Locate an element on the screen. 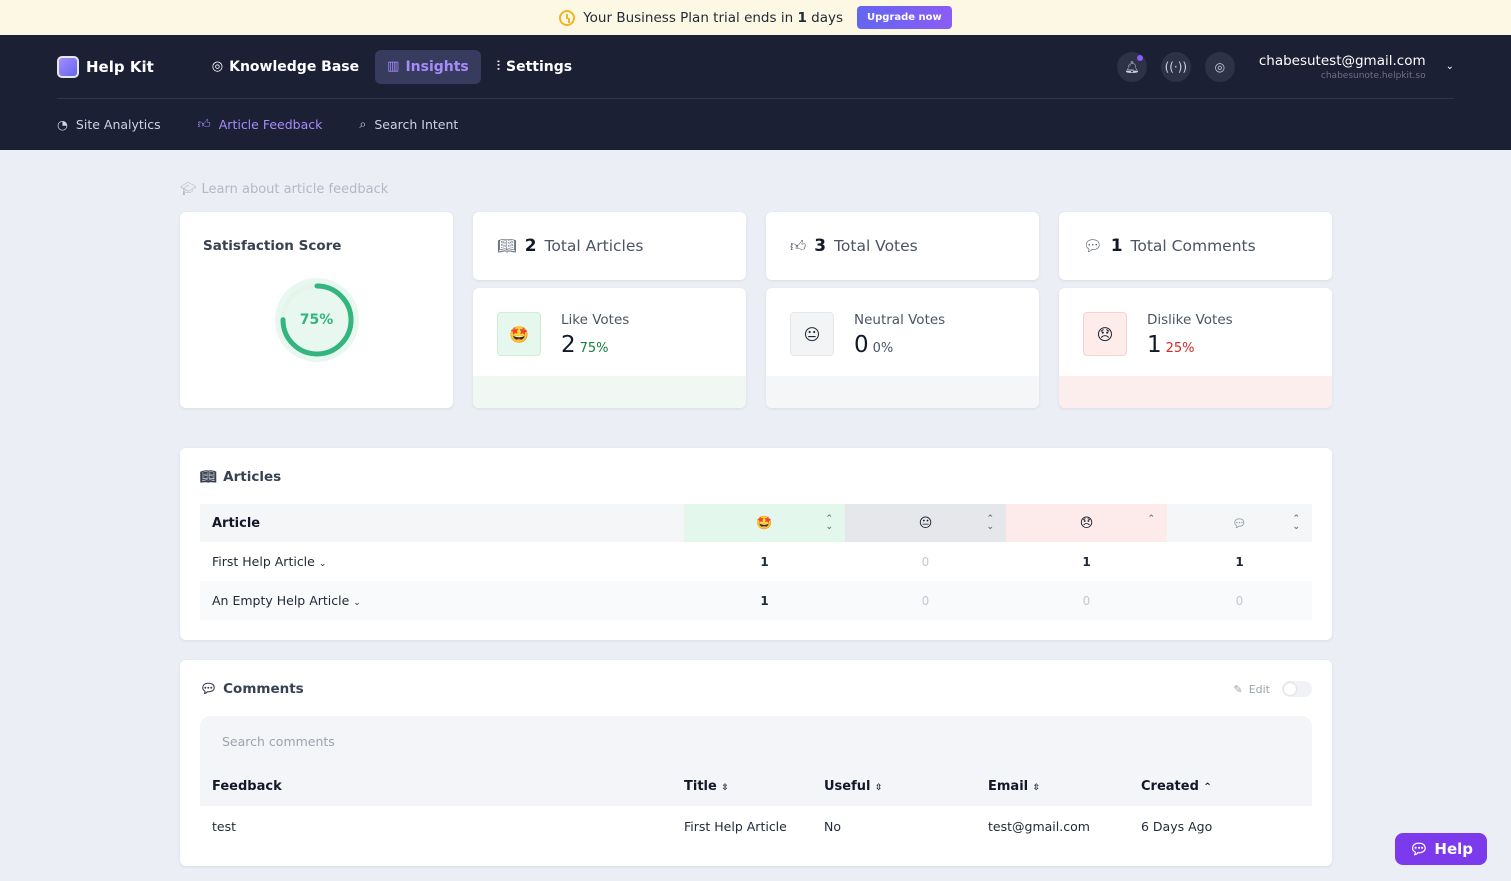 This screenshot has width=1511, height=881. total-articles-card: 📖︎ 2 Total Articles is located at coordinates (609, 246).